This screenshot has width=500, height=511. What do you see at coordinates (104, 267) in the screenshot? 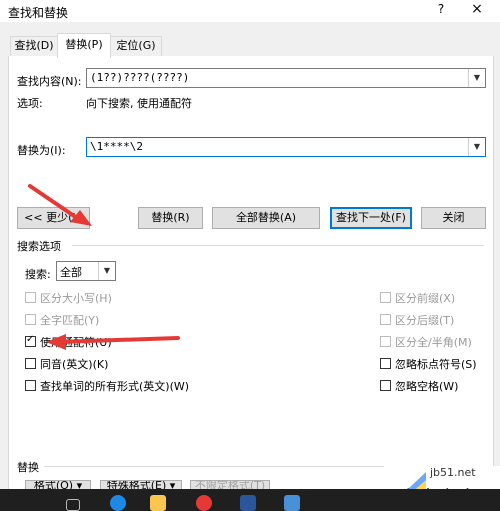
I see `annotation-arrows` at bounding box center [104, 267].